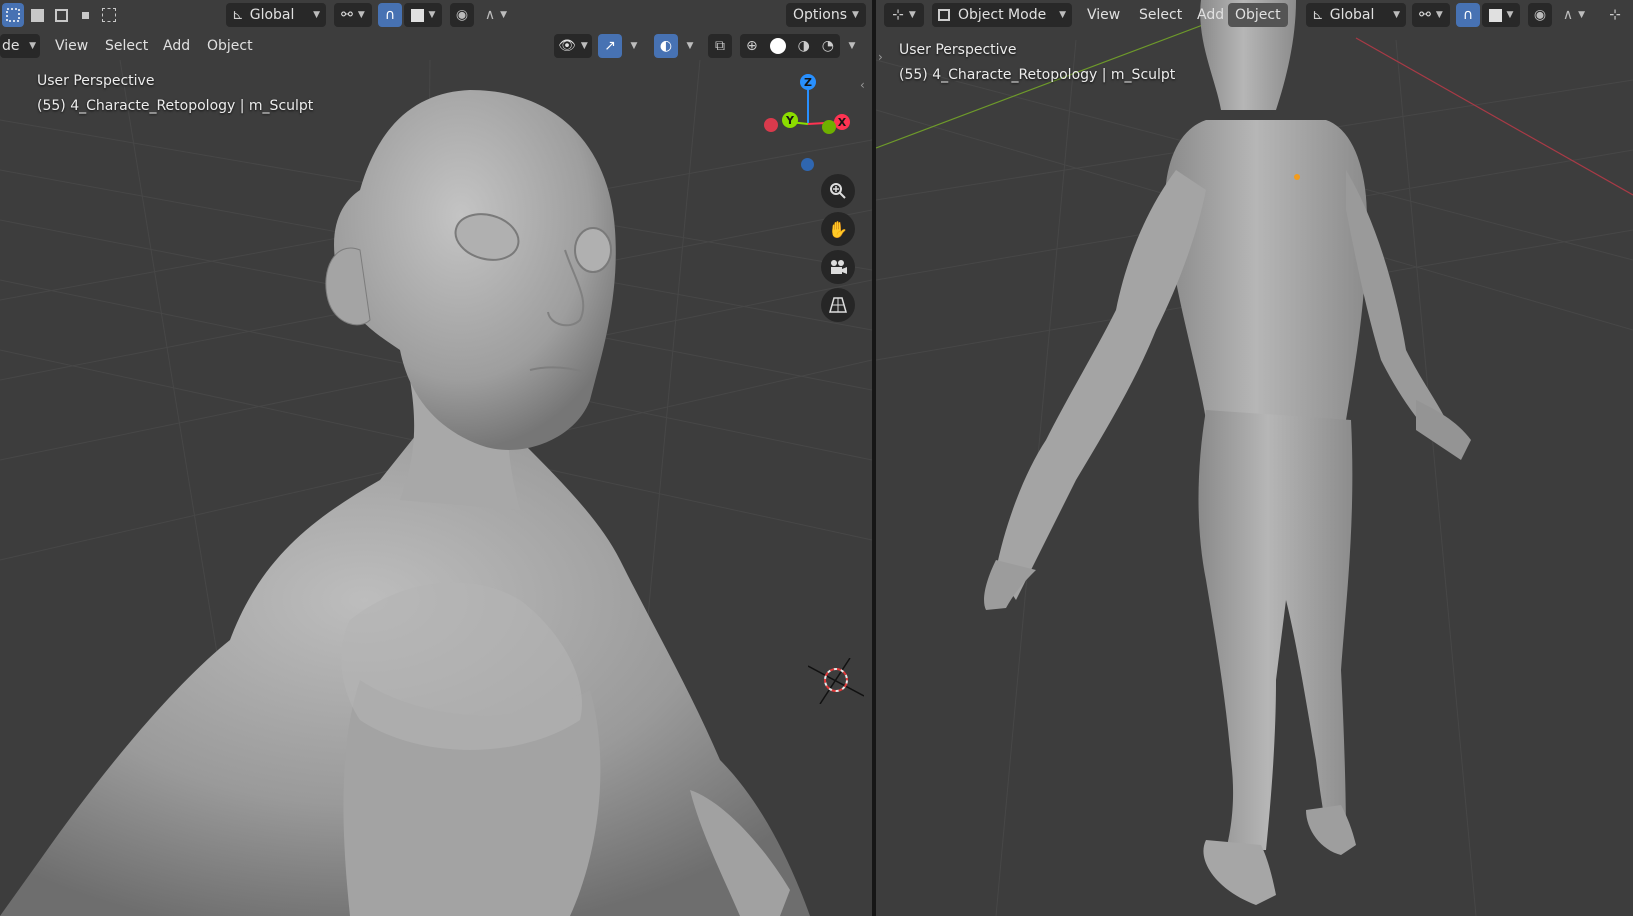  I want to click on camera-view-button, so click(838, 267).